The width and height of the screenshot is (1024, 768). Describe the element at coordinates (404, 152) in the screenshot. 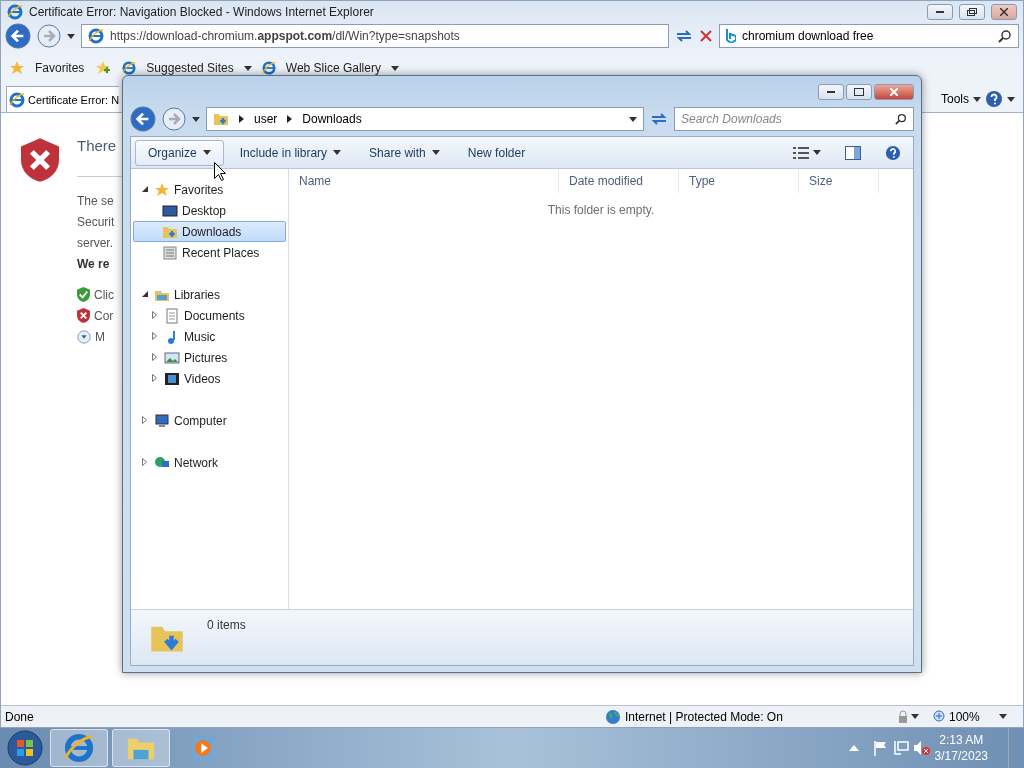

I see `toolbar-button: Share with` at that location.